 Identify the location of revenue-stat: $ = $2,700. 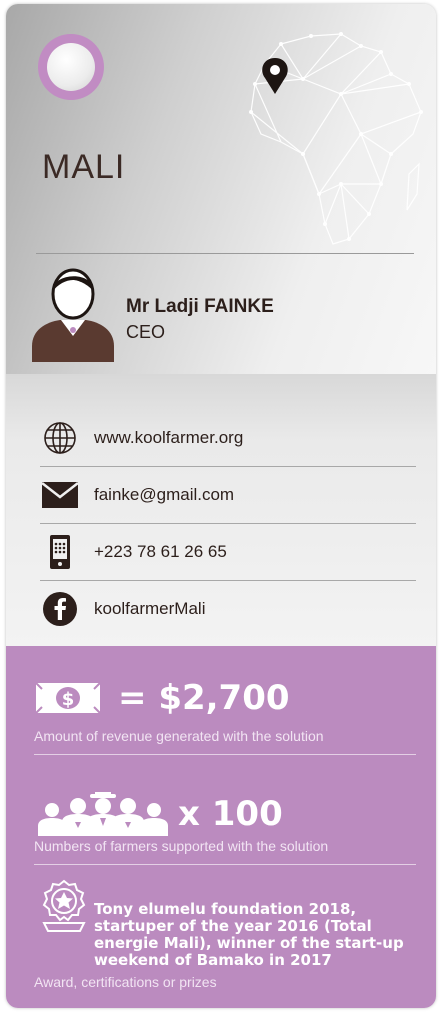
(224, 698).